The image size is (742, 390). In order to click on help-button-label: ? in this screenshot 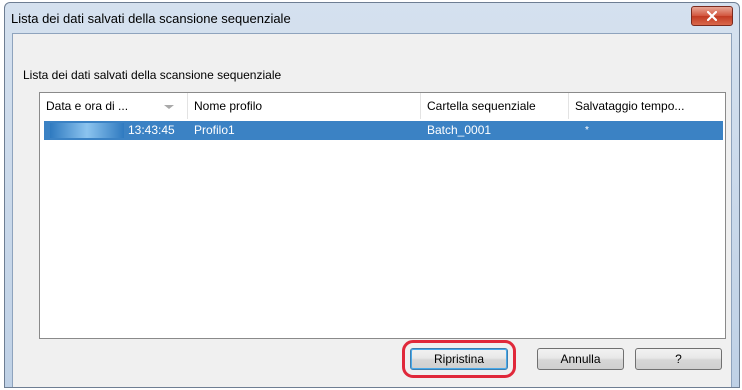, I will do `click(678, 359)`.